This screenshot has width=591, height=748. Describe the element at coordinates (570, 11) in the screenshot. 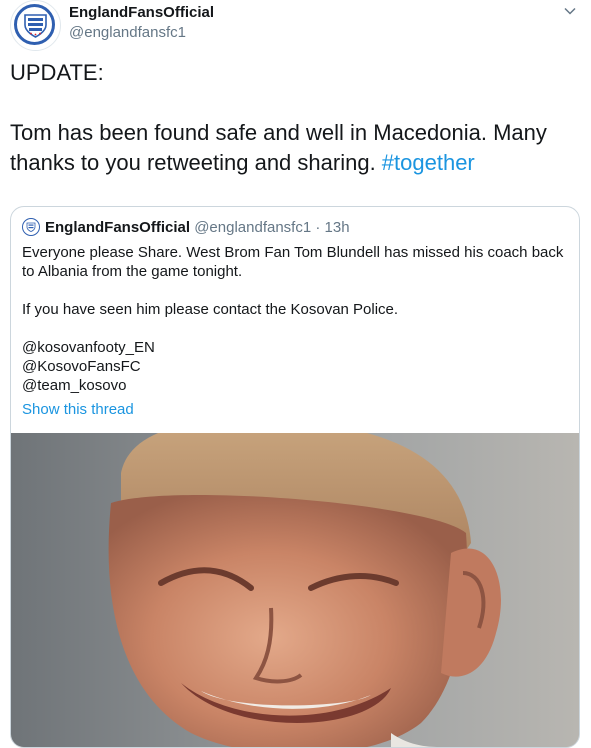

I see `chevron-down-icon` at that location.